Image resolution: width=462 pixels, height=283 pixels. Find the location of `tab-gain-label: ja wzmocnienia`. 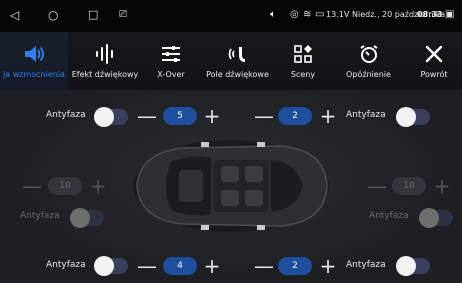

tab-gain-label: ja wzmocnienia is located at coordinates (34, 74).